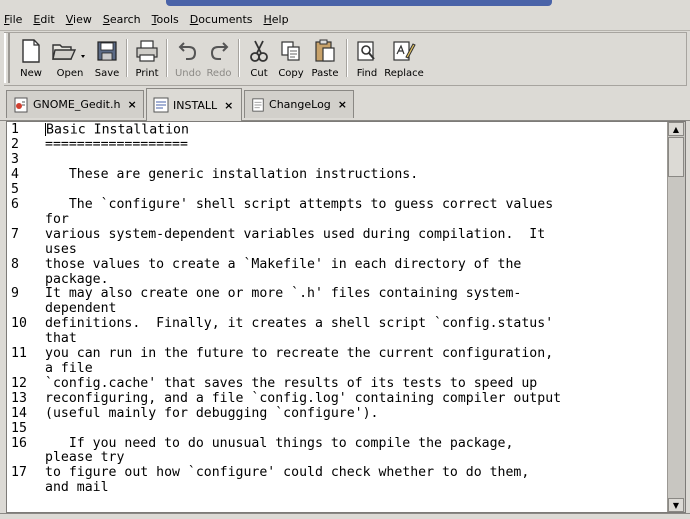  Describe the element at coordinates (69, 369) in the screenshot. I see `line-text: a file` at that location.